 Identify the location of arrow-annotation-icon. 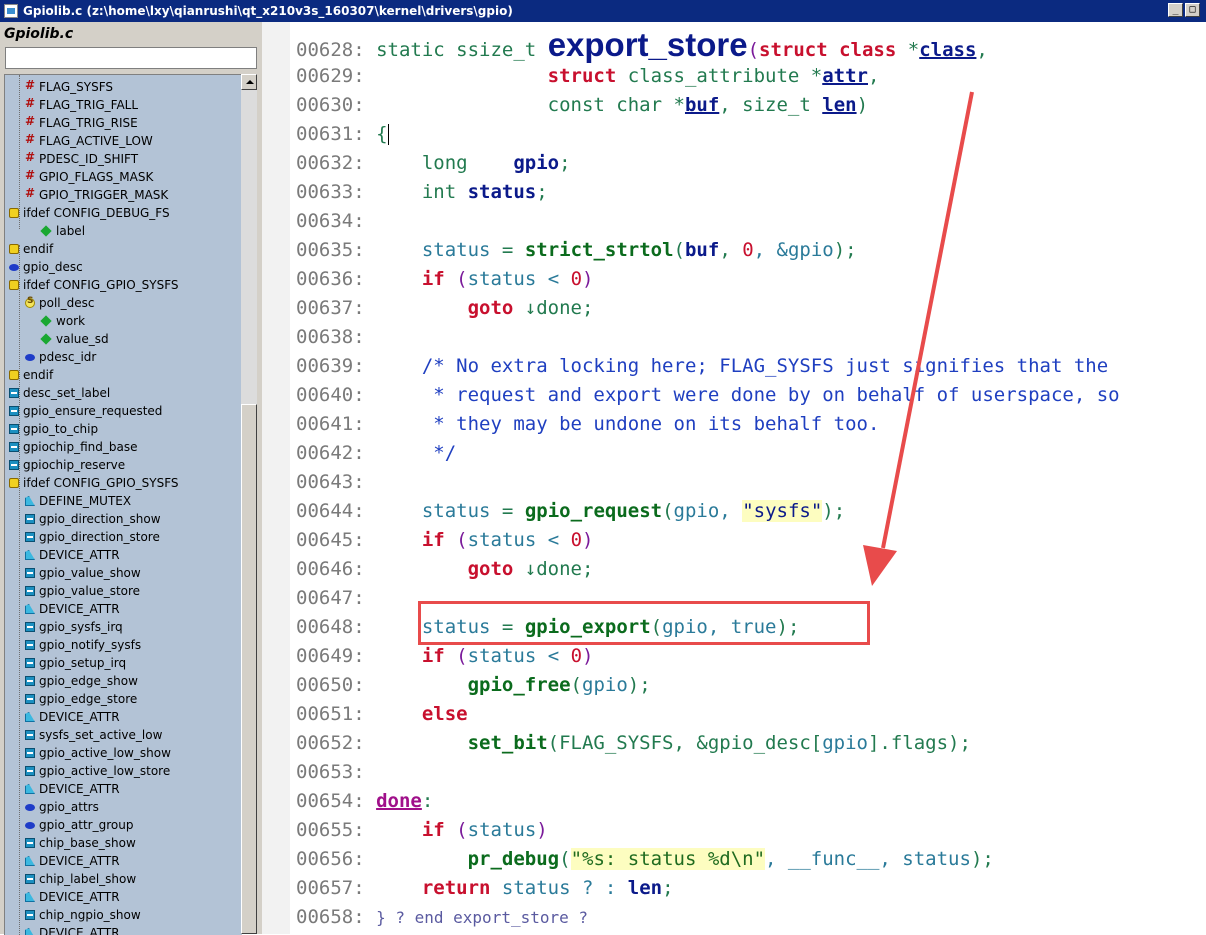
(918, 338).